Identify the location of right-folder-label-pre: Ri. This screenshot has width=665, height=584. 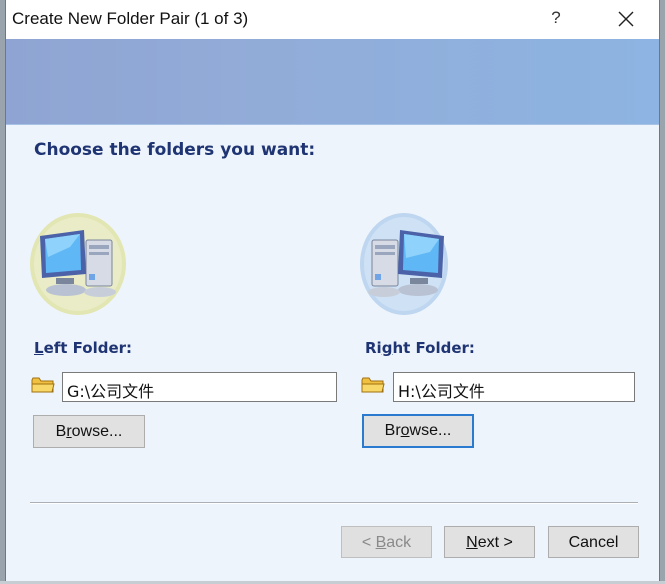
(373, 348).